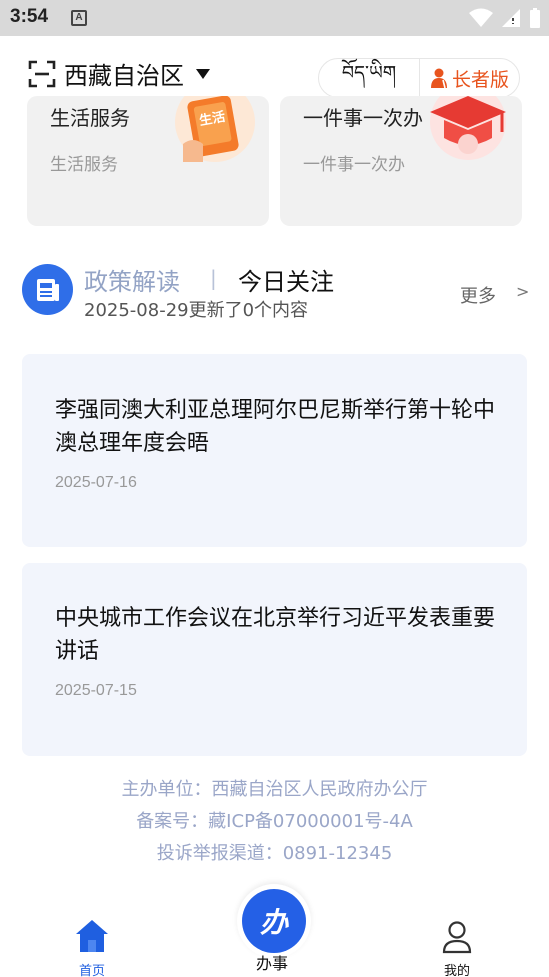  What do you see at coordinates (196, 310) in the screenshot?
I see `update-info: 2025-08-29更新了0个内容` at bounding box center [196, 310].